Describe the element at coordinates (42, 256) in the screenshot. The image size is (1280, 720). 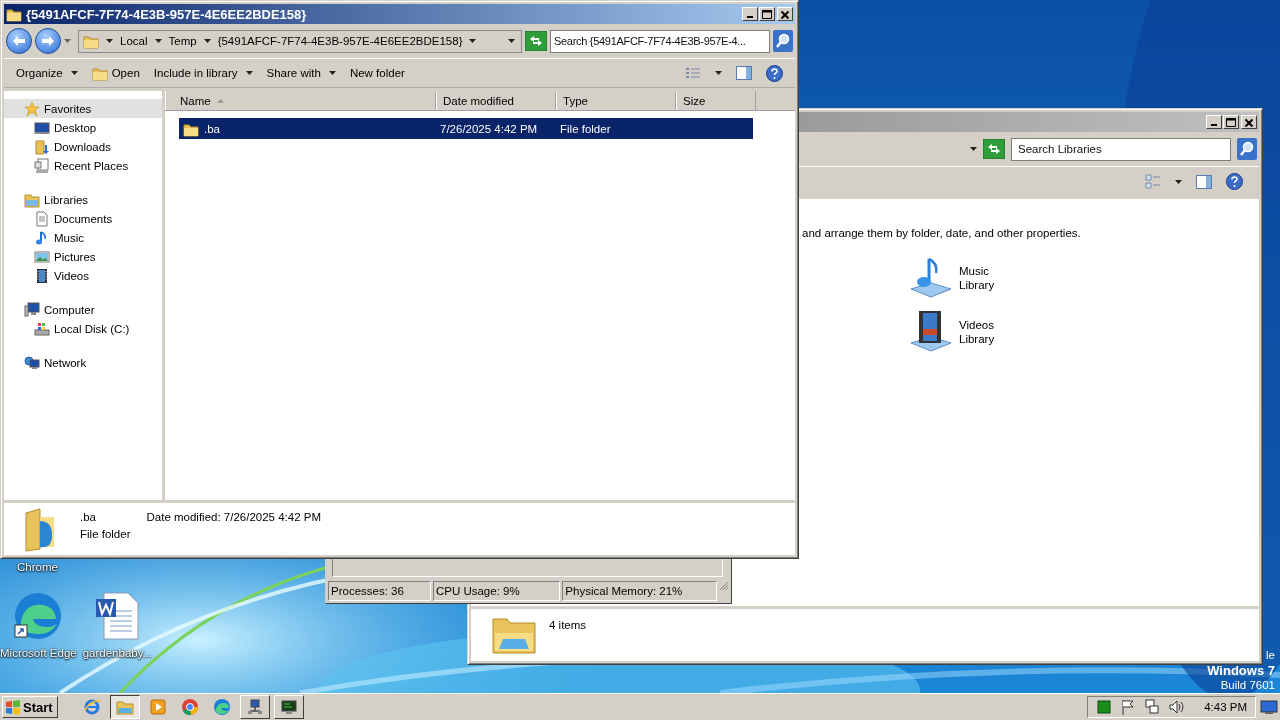
I see `picture-frame-icon` at that location.